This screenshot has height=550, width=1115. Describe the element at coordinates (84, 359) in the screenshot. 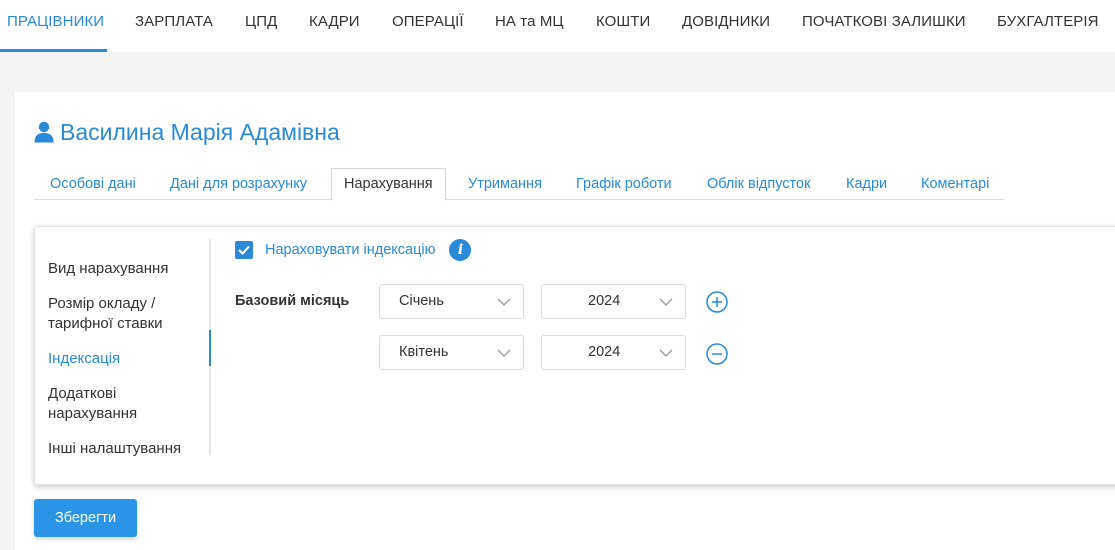

I see `menu-item-indexation: Індексація` at that location.